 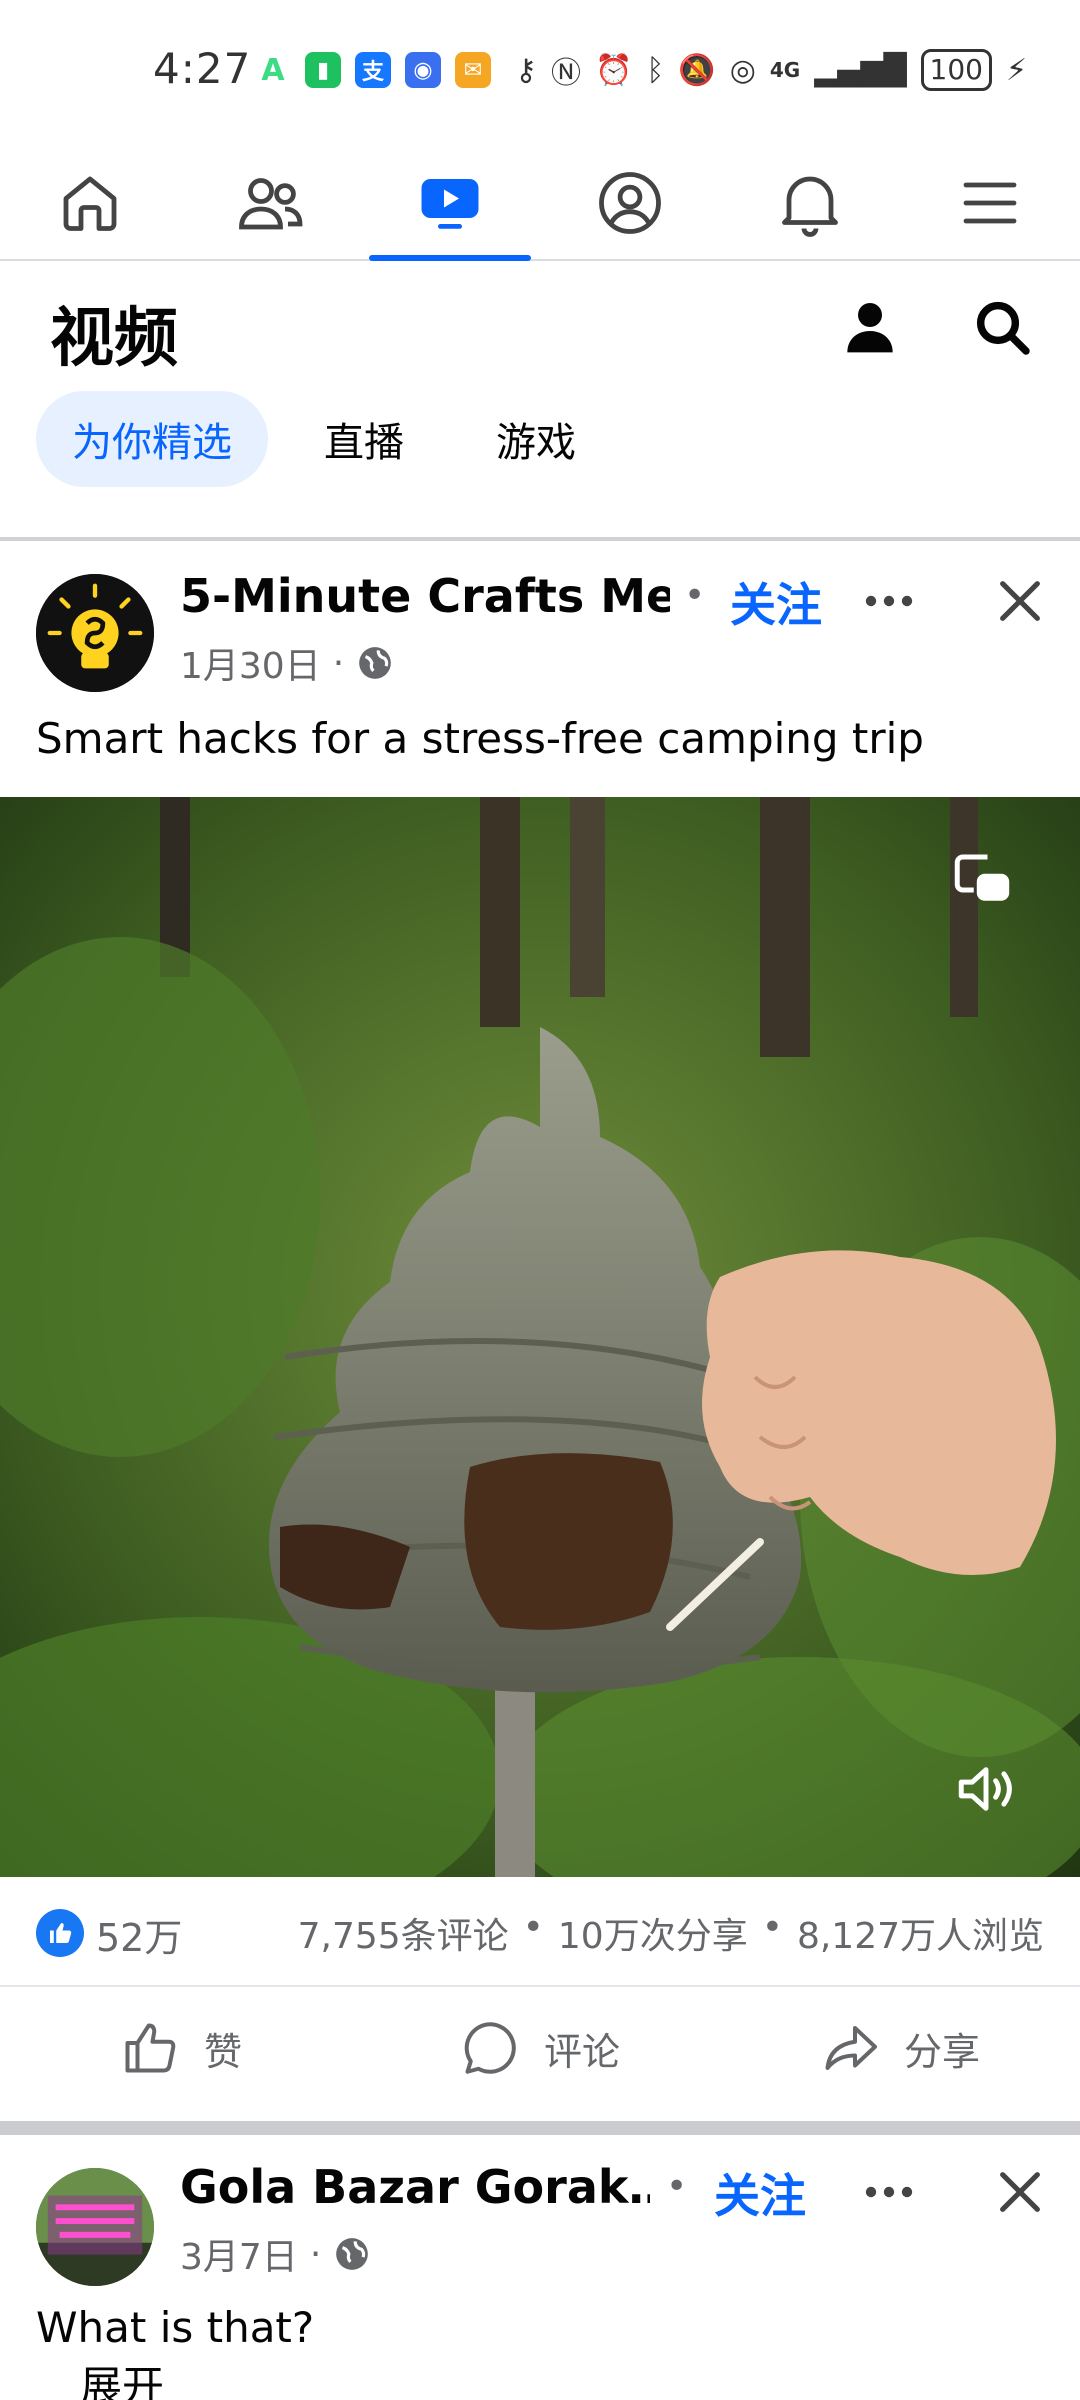 What do you see at coordinates (239, 2257) in the screenshot?
I see `post-date: 3月7日` at bounding box center [239, 2257].